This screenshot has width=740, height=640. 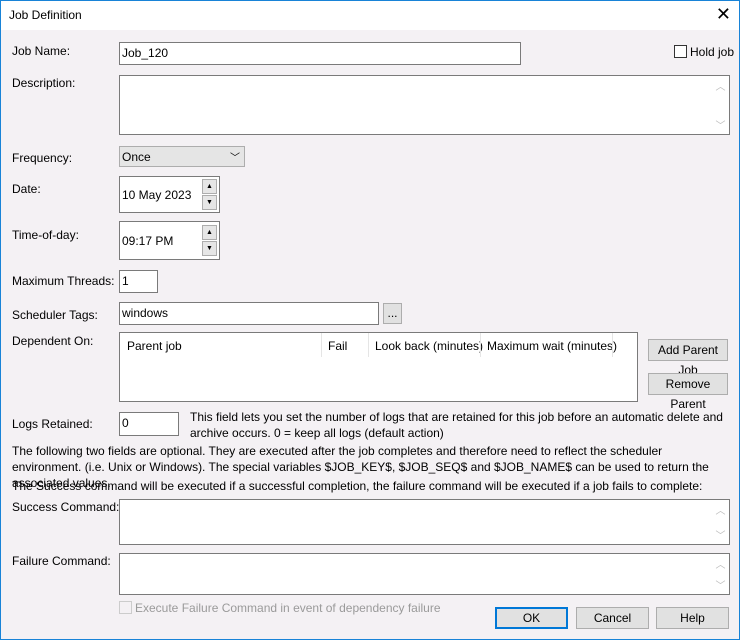 I want to click on failure-command-label: Failure Command:, so click(x=61, y=561).